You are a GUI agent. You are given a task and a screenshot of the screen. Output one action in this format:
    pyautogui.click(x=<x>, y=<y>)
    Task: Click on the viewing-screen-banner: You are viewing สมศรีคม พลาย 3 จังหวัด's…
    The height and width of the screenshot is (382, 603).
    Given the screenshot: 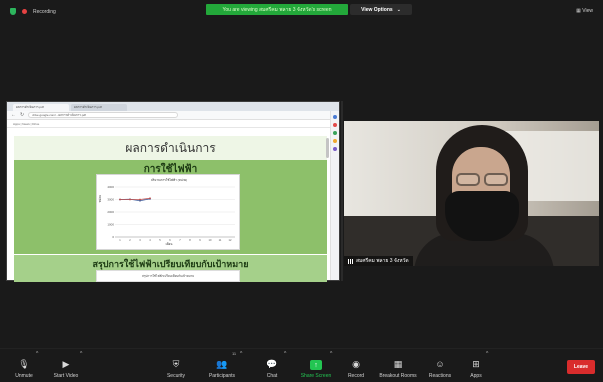 What is the action you would take?
    pyautogui.click(x=277, y=9)
    